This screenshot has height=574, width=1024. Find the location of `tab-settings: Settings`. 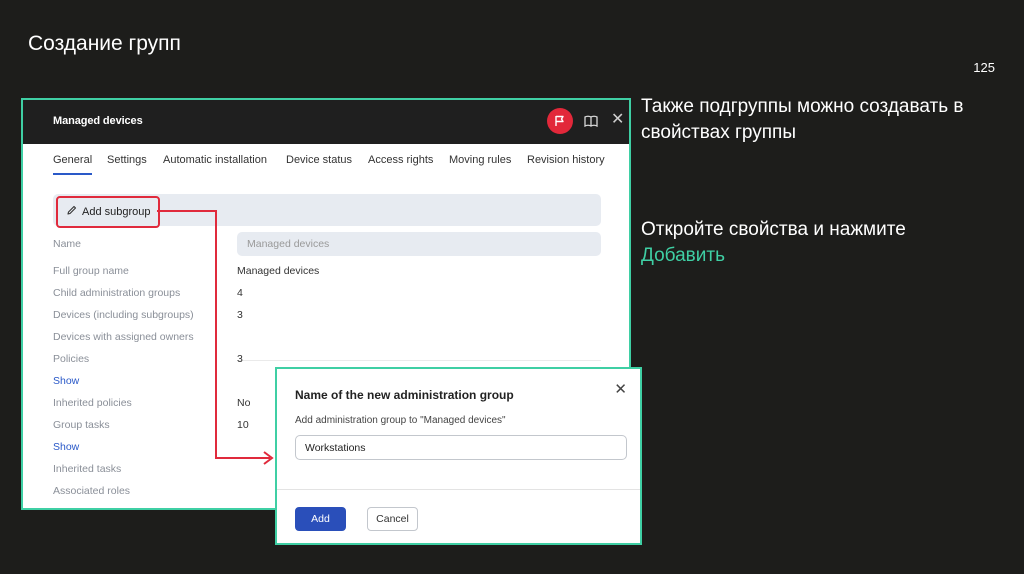

tab-settings: Settings is located at coordinates (127, 160).